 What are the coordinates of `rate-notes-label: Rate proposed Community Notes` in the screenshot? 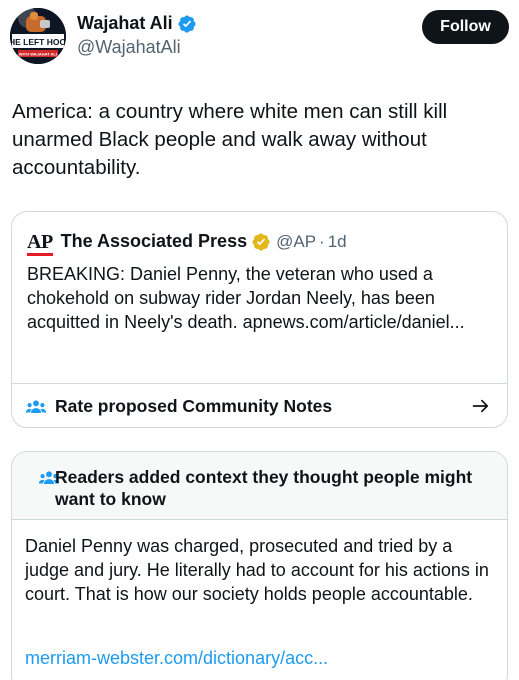 It's located at (194, 406).